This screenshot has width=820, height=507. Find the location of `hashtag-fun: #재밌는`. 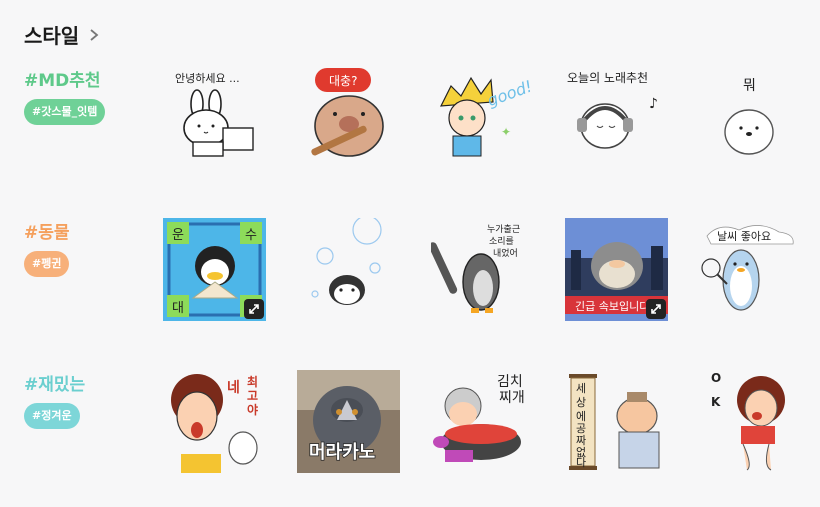

hashtag-fun: #재밌는 is located at coordinates (54, 382).